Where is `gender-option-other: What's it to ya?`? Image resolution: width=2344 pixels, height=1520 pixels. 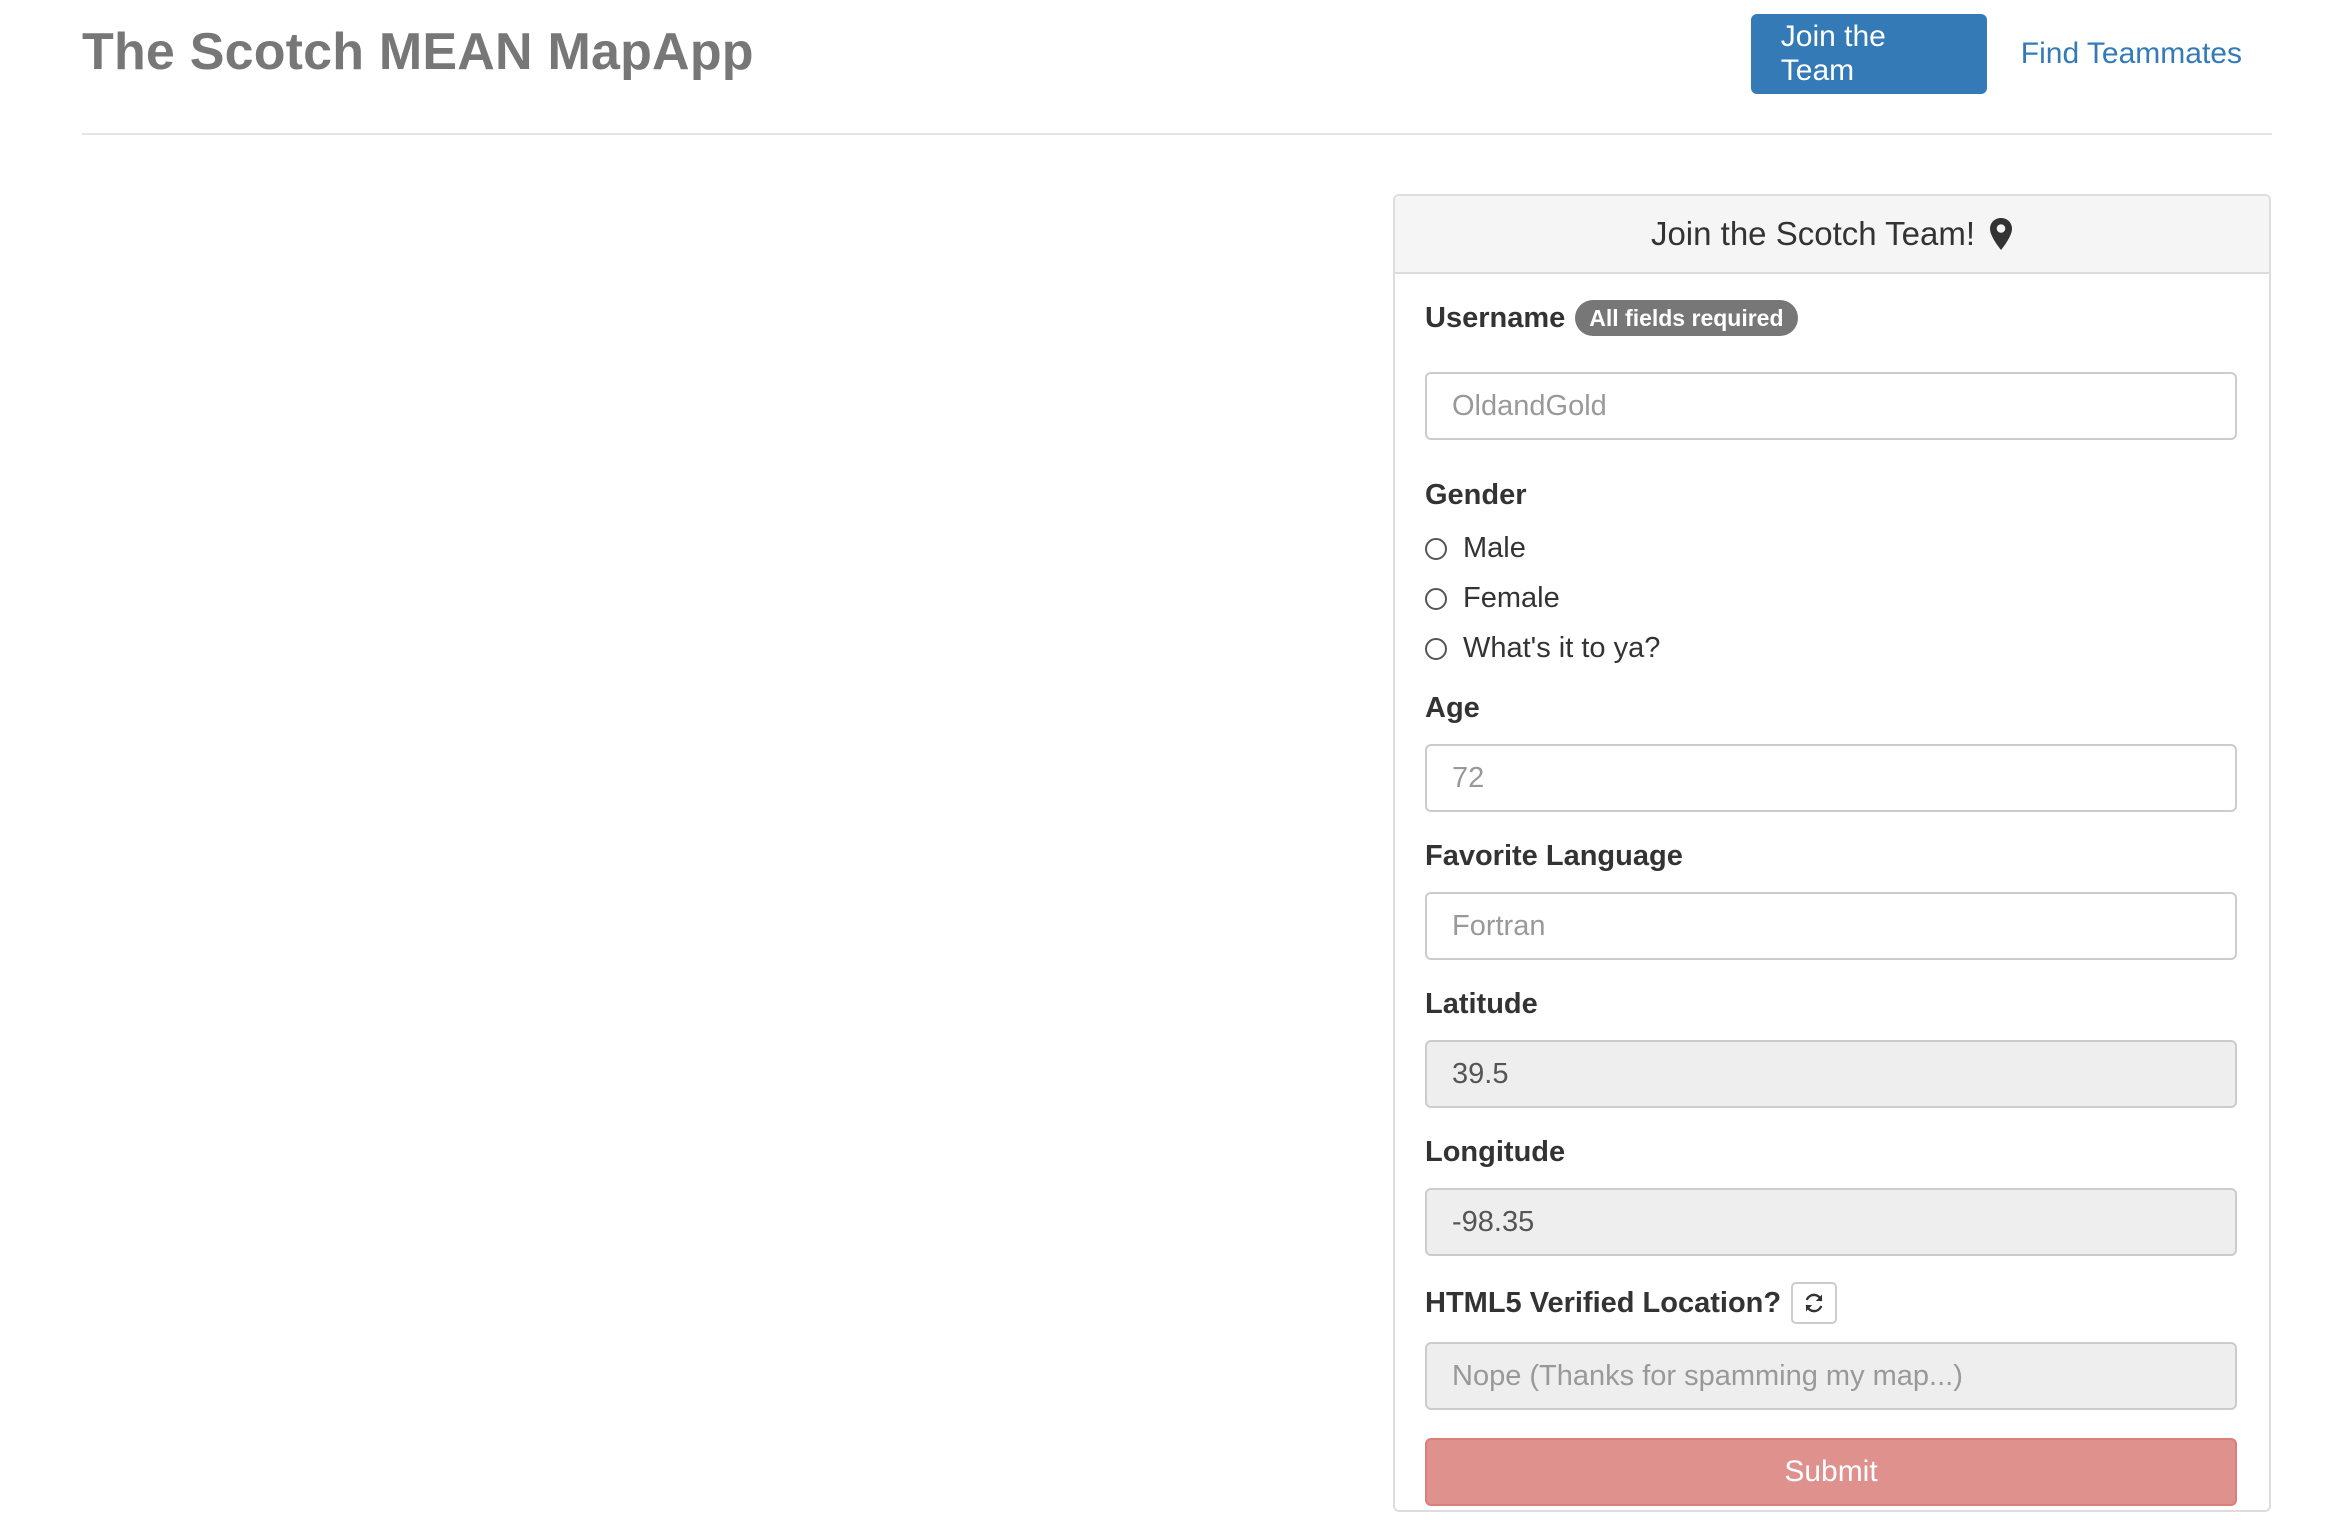
gender-option-other: What's it to ya? is located at coordinates (1542, 648).